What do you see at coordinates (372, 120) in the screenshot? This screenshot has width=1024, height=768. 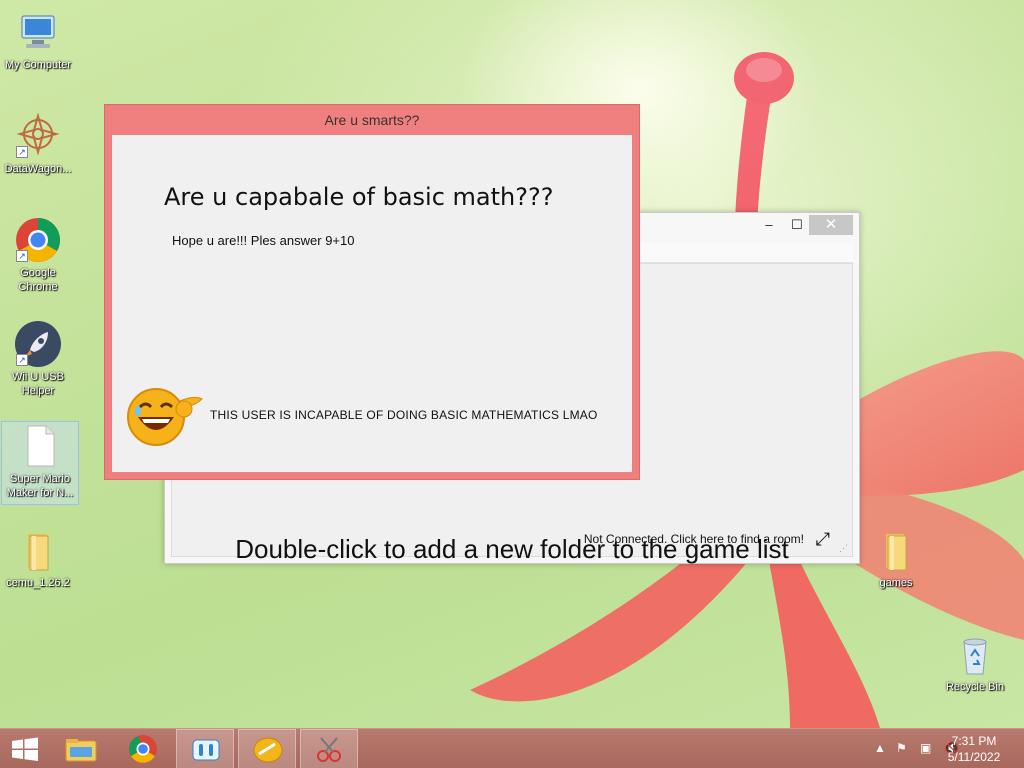 I see `dialog-title: Are u smarts??` at bounding box center [372, 120].